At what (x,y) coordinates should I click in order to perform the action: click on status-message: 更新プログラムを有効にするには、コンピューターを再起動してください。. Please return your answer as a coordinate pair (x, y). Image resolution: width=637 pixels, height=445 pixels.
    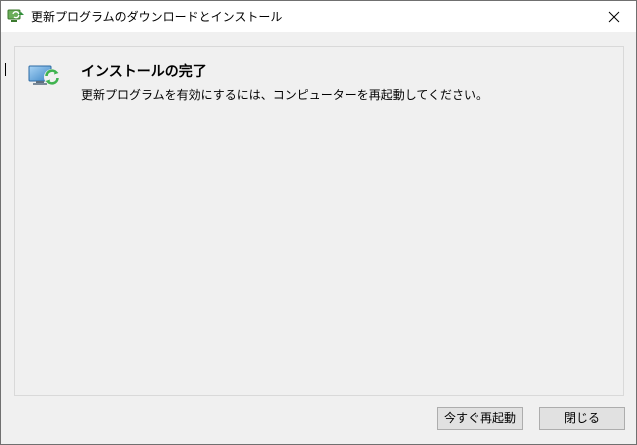
    Looking at the image, I should click on (285, 95).